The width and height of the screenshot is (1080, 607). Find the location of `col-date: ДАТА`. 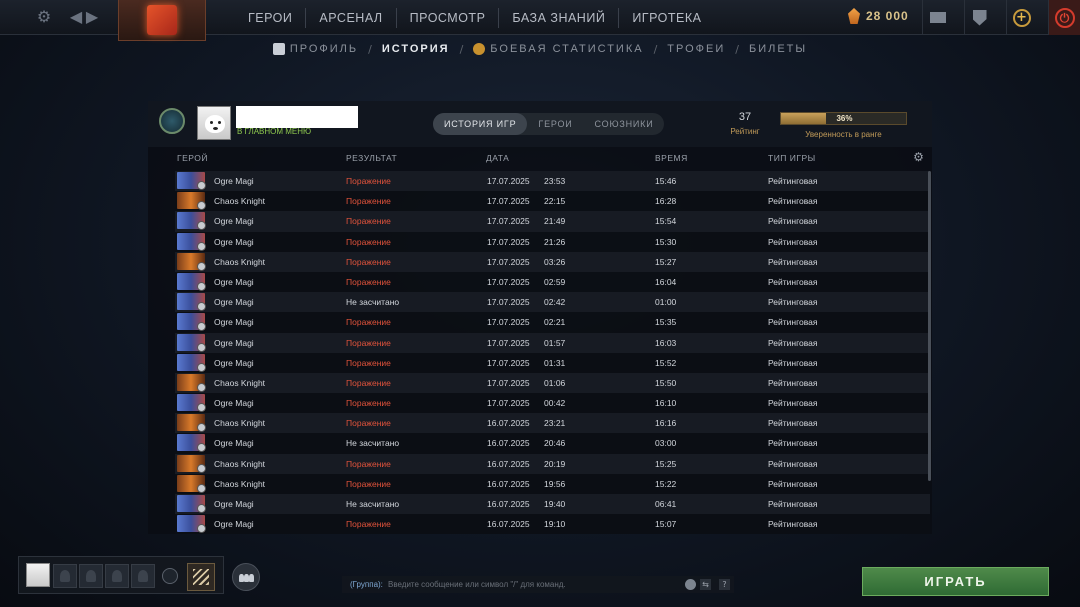

col-date: ДАТА is located at coordinates (497, 158).